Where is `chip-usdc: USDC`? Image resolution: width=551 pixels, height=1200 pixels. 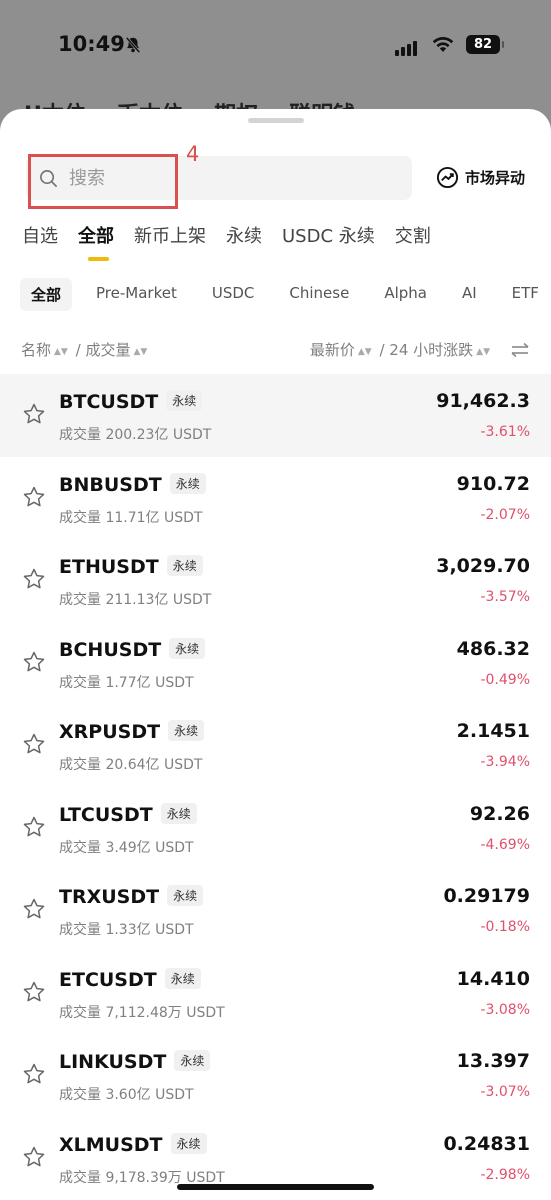
chip-usdc: USDC is located at coordinates (233, 294).